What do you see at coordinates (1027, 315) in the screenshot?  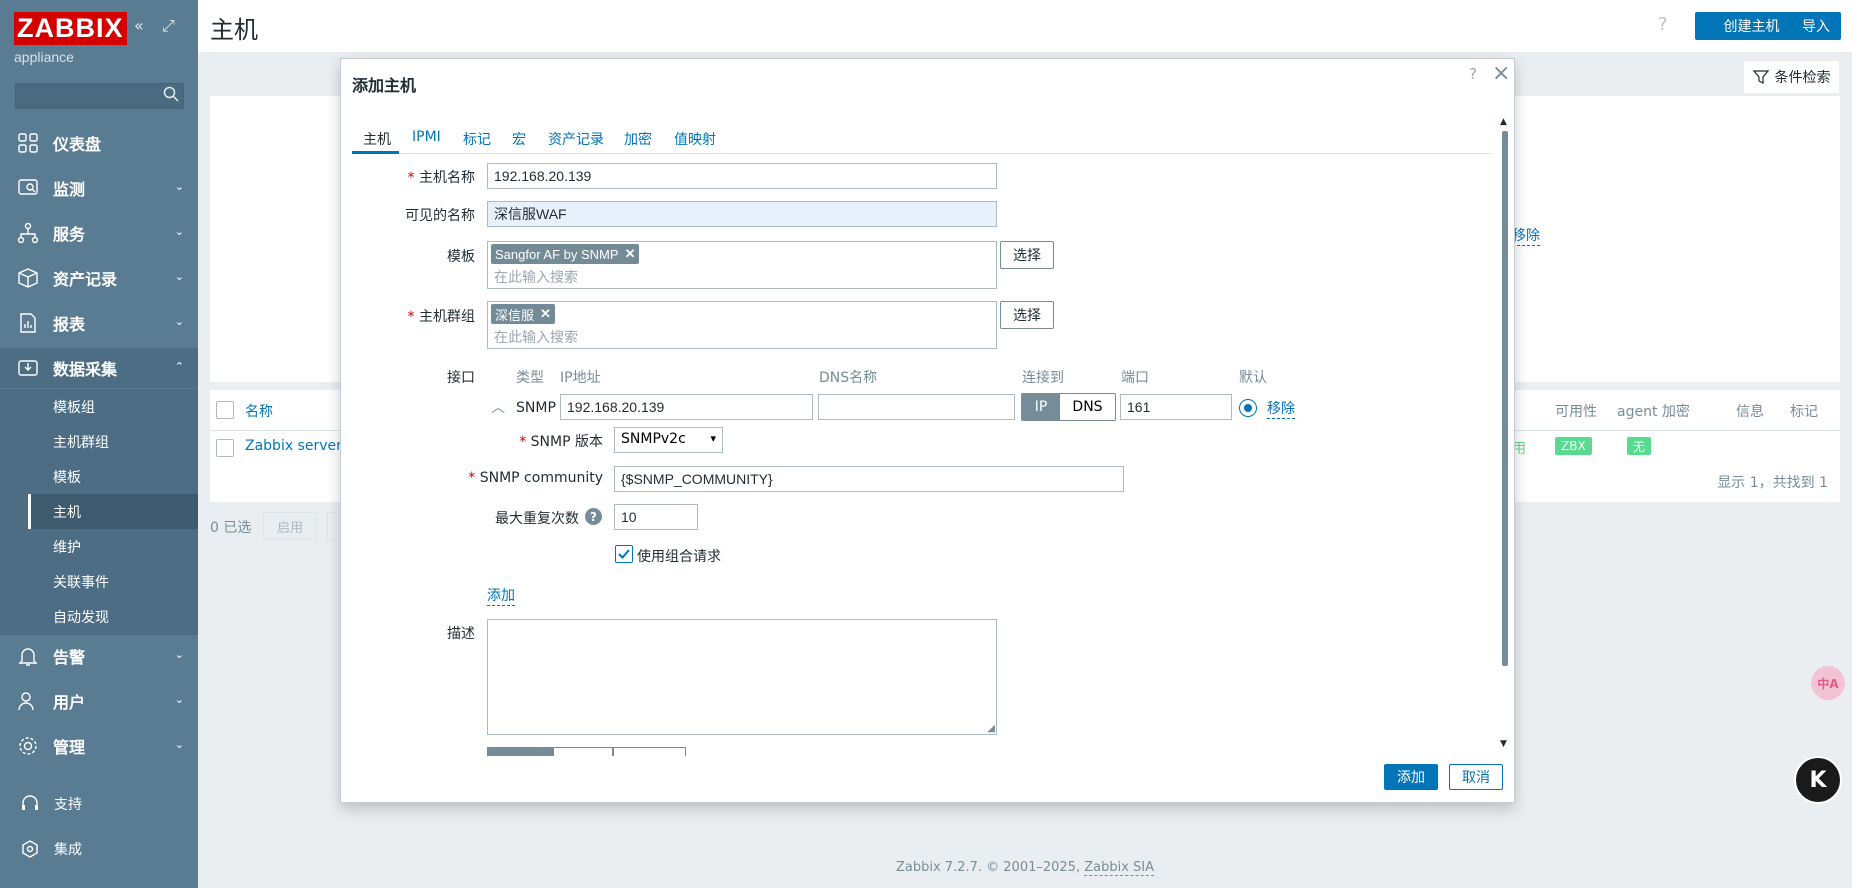 I see `groups-select-button: 选择` at bounding box center [1027, 315].